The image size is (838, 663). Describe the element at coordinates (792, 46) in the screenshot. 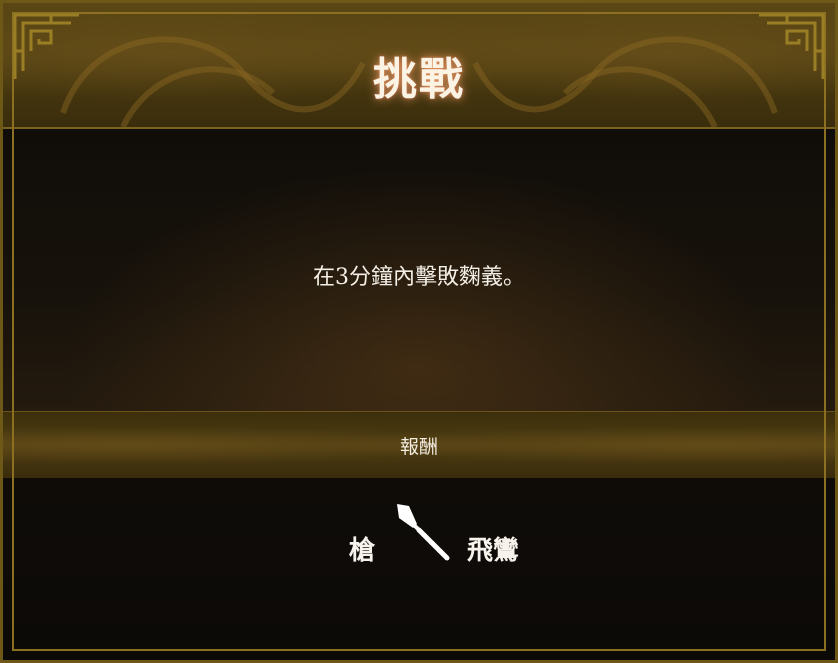

I see `corner-ornament-top-right` at that location.